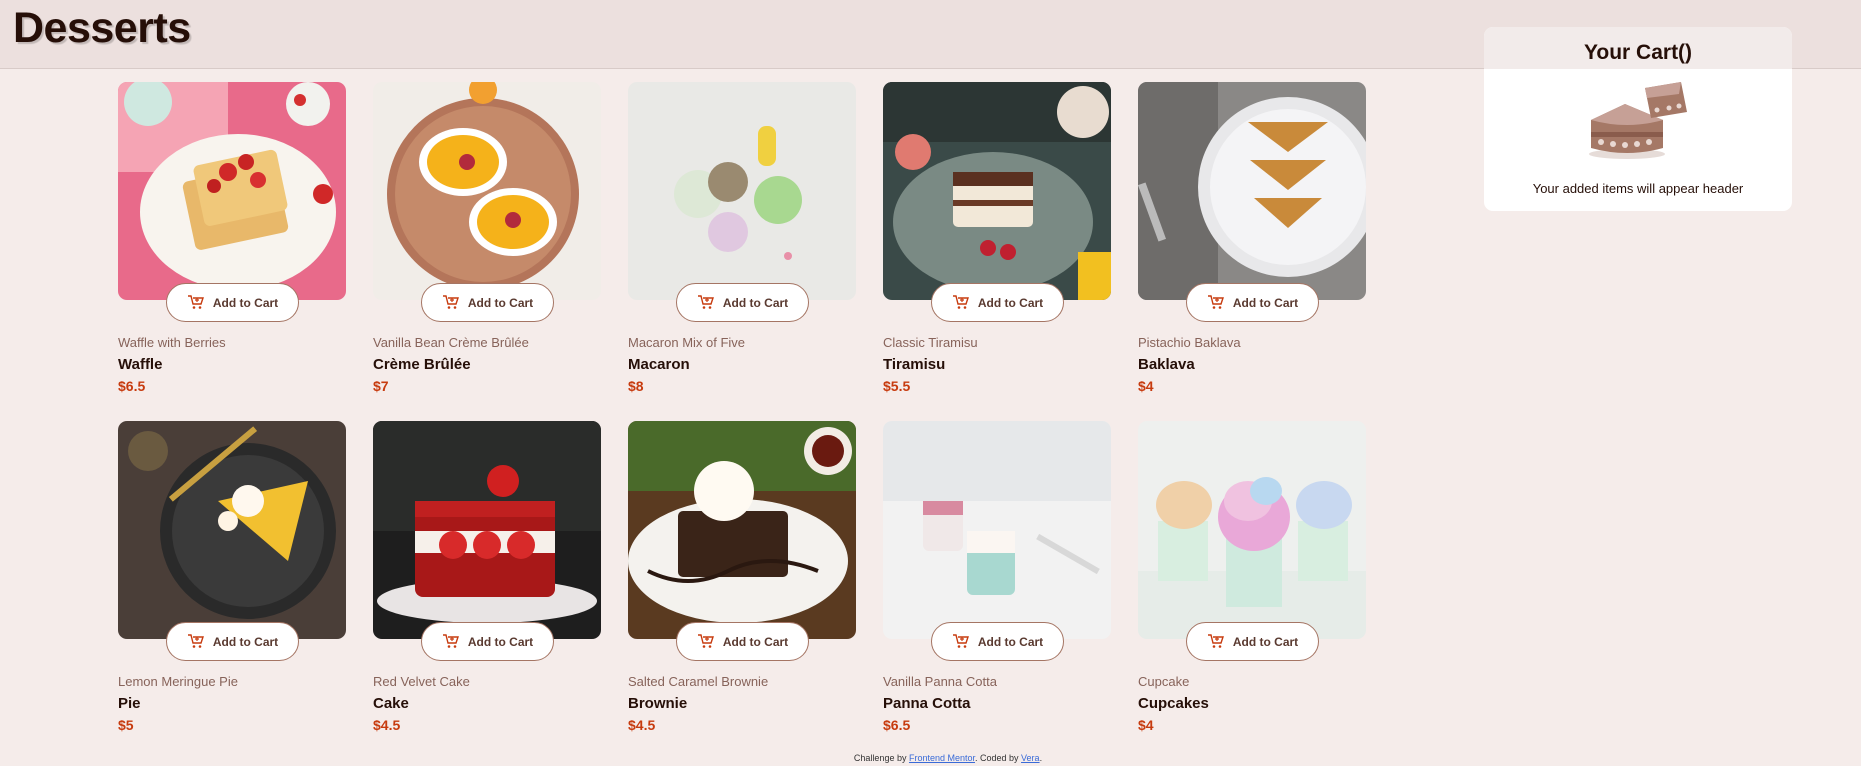  I want to click on page-title: Desserts, so click(102, 28).